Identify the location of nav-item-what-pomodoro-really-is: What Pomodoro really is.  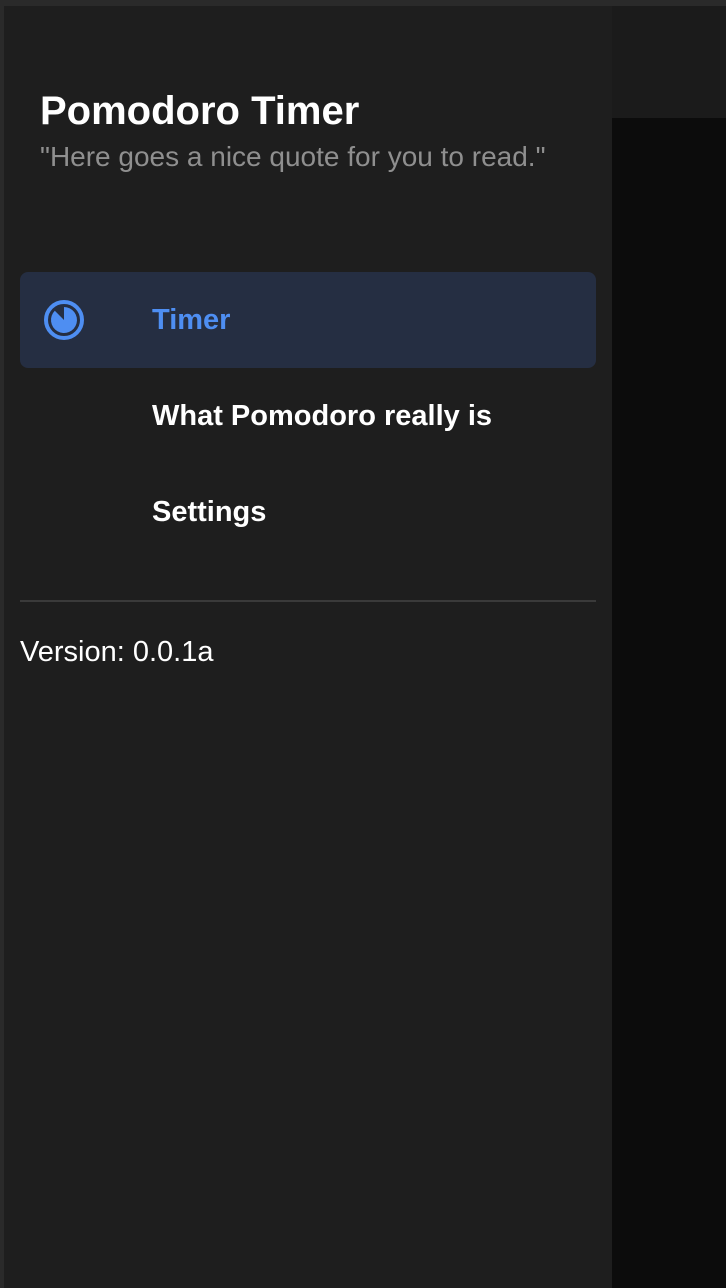
(308, 416).